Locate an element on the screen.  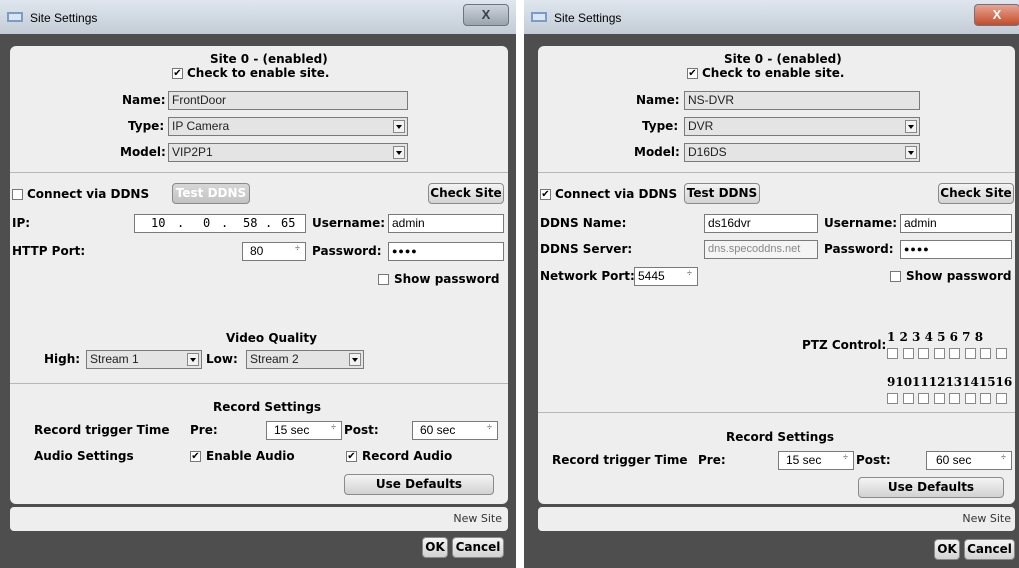
model-label: Model: is located at coordinates (657, 152).